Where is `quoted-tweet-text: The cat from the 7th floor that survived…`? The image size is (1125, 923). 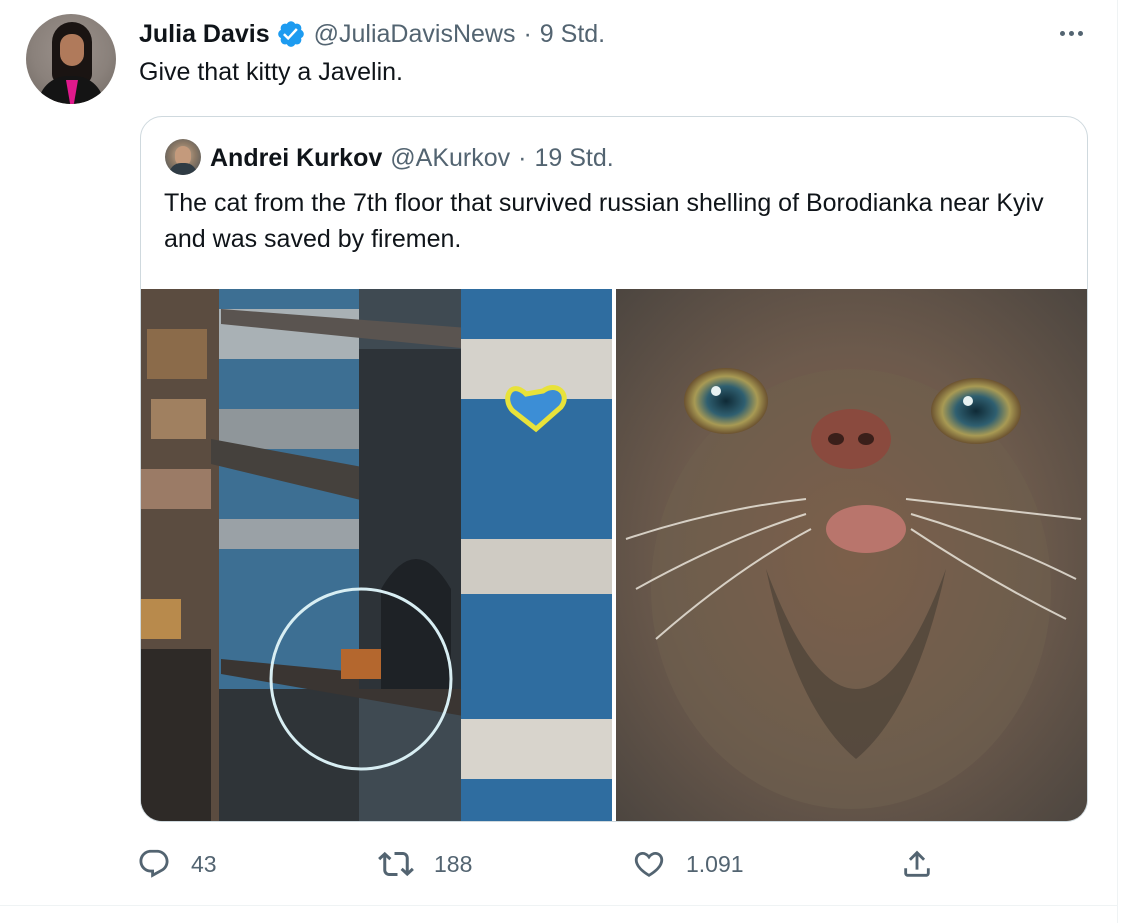
quoted-tweet-text: The cat from the 7th floor that survived… is located at coordinates (604, 221).